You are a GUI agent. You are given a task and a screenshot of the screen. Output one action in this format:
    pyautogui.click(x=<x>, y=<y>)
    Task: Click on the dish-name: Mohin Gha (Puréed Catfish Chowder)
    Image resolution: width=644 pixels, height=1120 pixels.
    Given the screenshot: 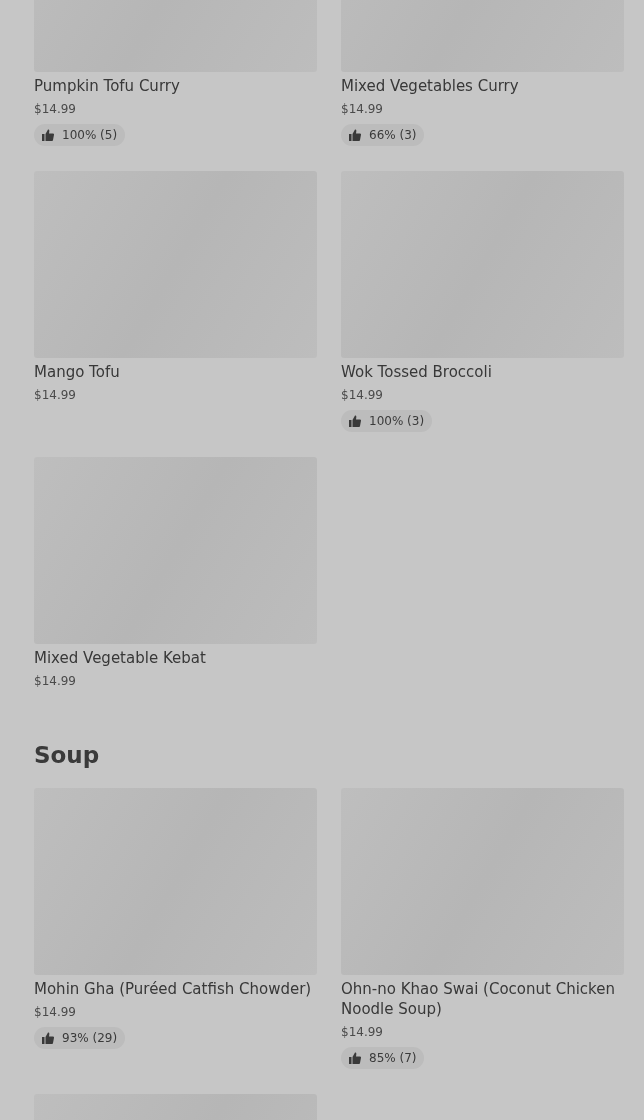 What is the action you would take?
    pyautogui.click(x=173, y=989)
    